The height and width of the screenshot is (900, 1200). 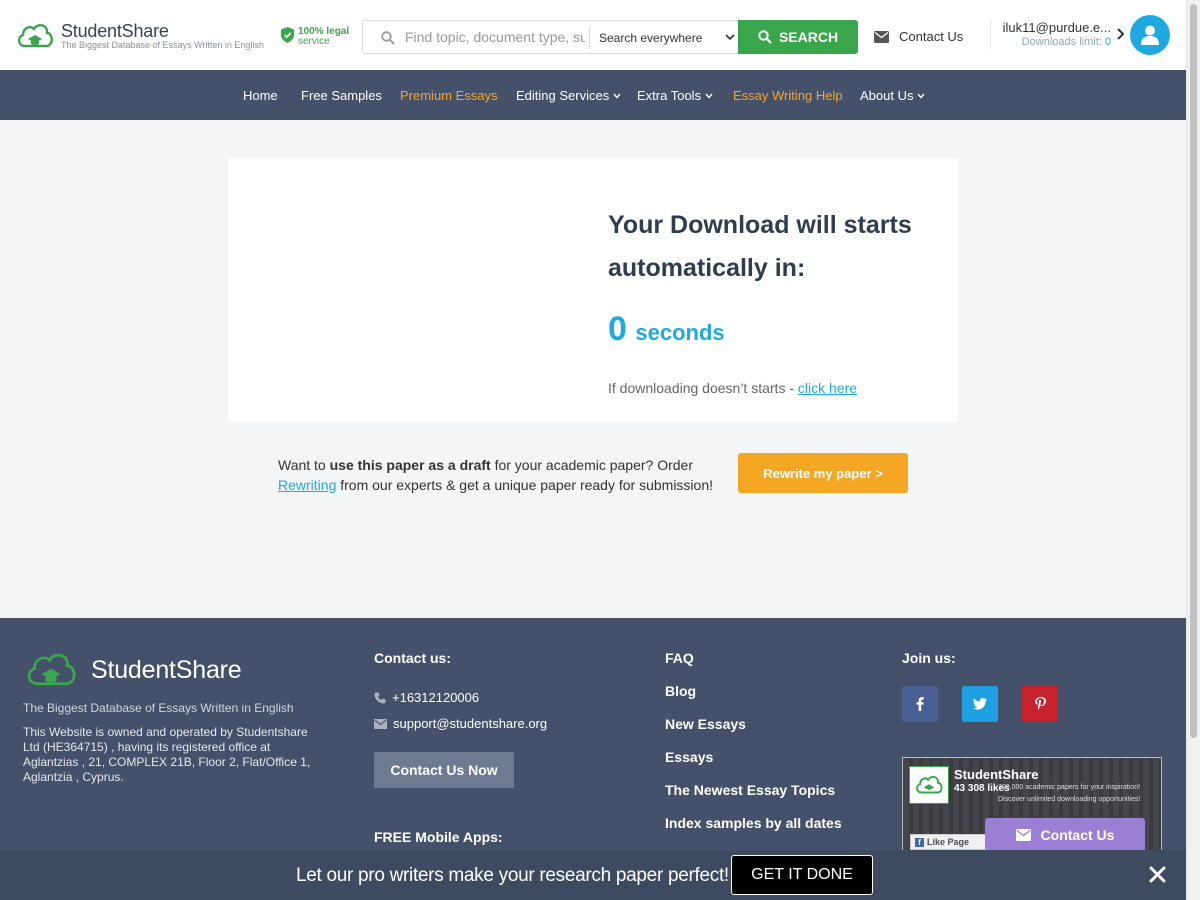 What do you see at coordinates (314, 41) in the screenshot?
I see `legal-line2: service` at bounding box center [314, 41].